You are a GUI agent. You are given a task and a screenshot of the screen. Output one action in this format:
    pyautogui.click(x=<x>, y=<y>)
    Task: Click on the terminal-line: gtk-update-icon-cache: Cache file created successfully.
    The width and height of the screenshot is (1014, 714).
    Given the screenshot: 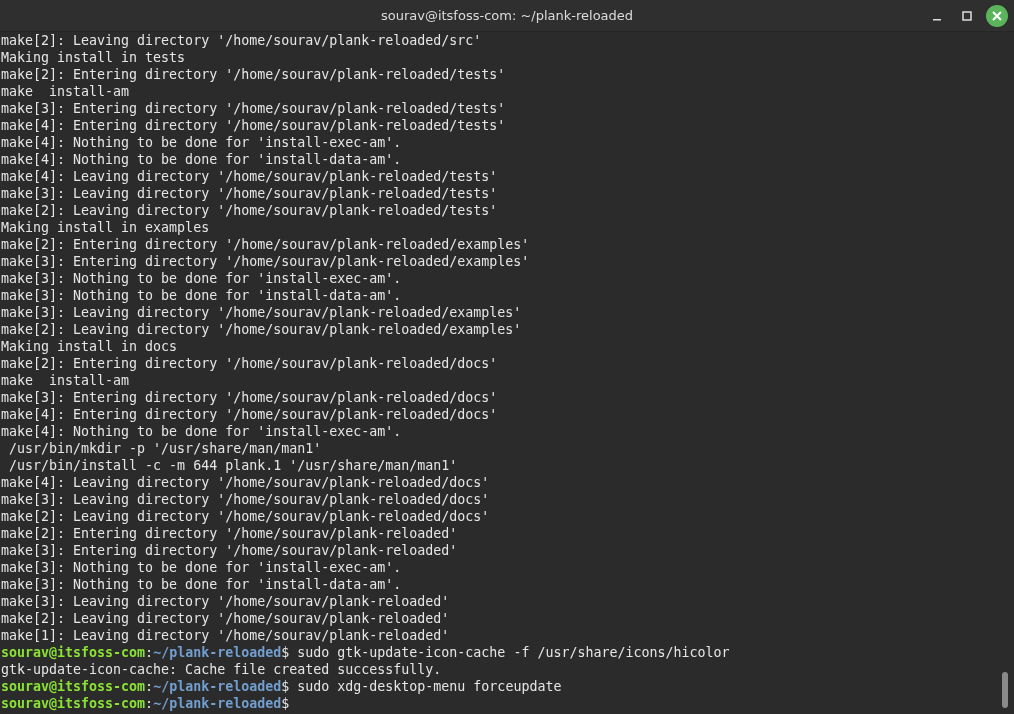 What is the action you would take?
    pyautogui.click(x=222, y=669)
    